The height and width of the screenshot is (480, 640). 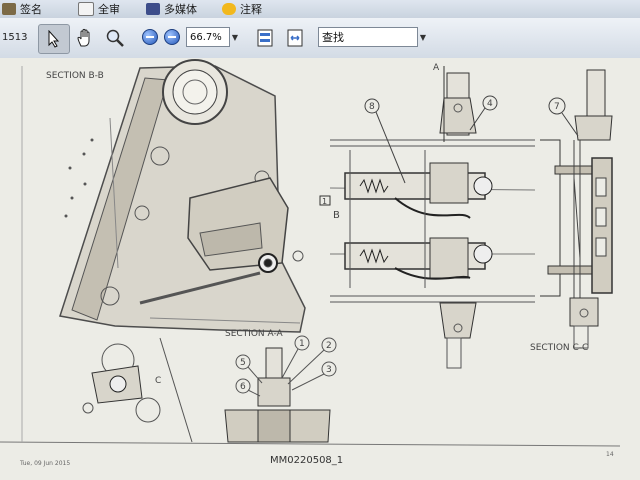 I want to click on film-icon, so click(x=153, y=9).